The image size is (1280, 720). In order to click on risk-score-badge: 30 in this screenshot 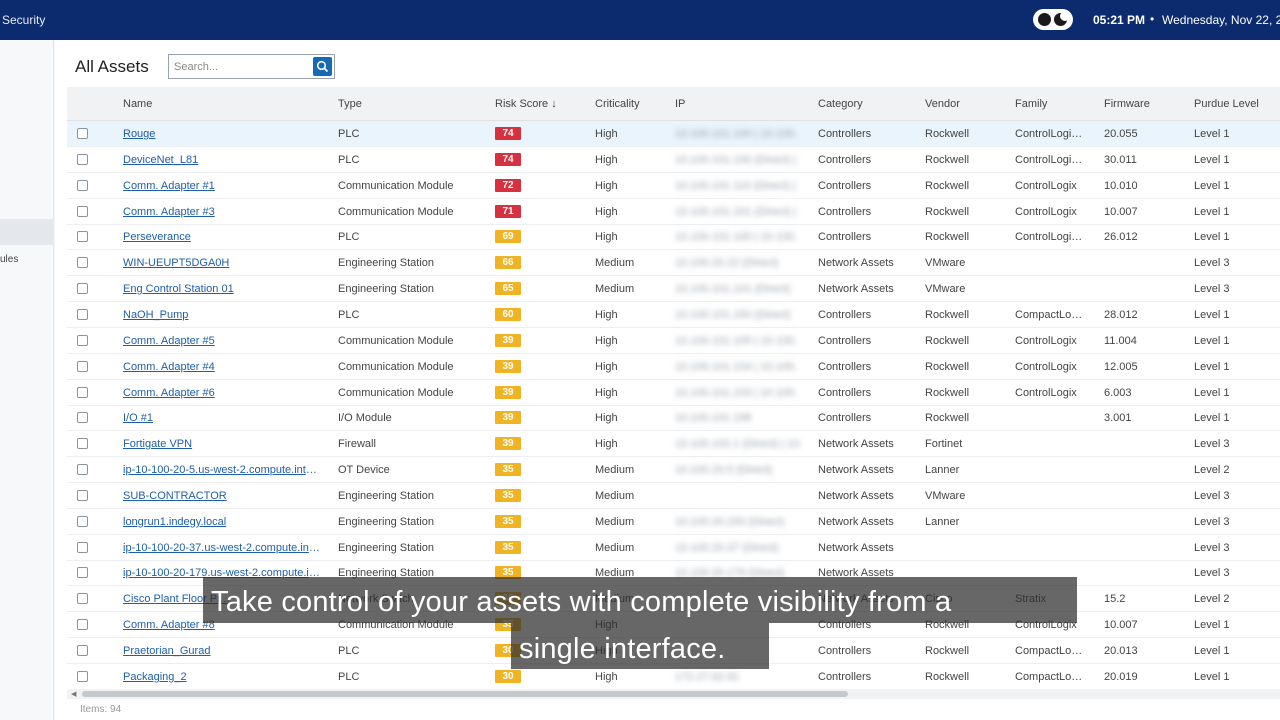, I will do `click(508, 650)`.